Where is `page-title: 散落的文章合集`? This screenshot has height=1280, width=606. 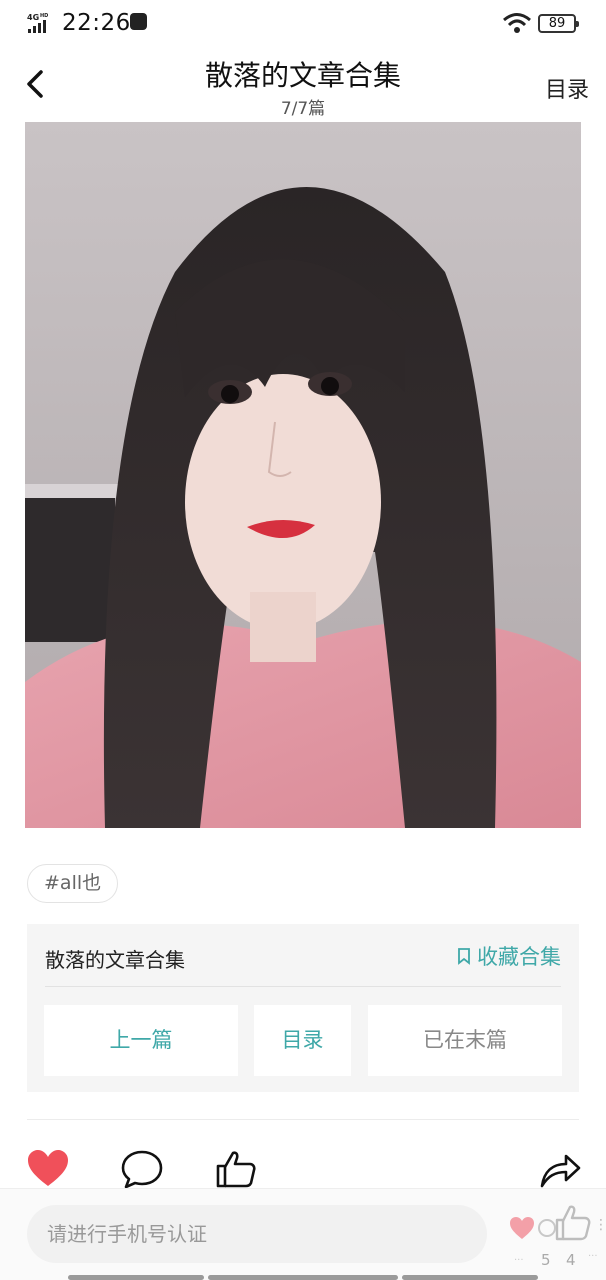 page-title: 散落的文章合集 is located at coordinates (302, 75).